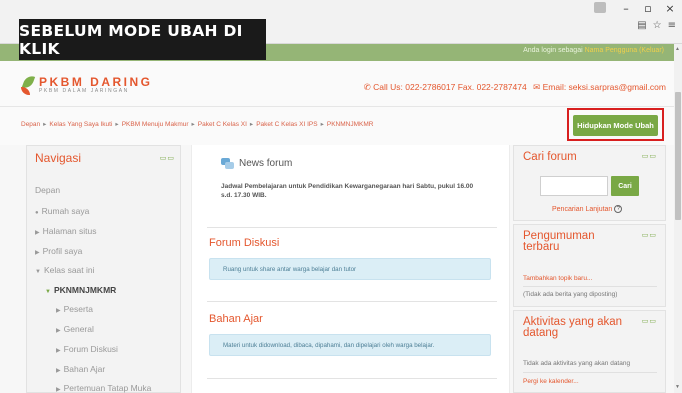 This screenshot has height=393, width=682. What do you see at coordinates (80, 369) in the screenshot?
I see `nav-item-bahan-ajar: ▶ Bahan Ajar` at bounding box center [80, 369].